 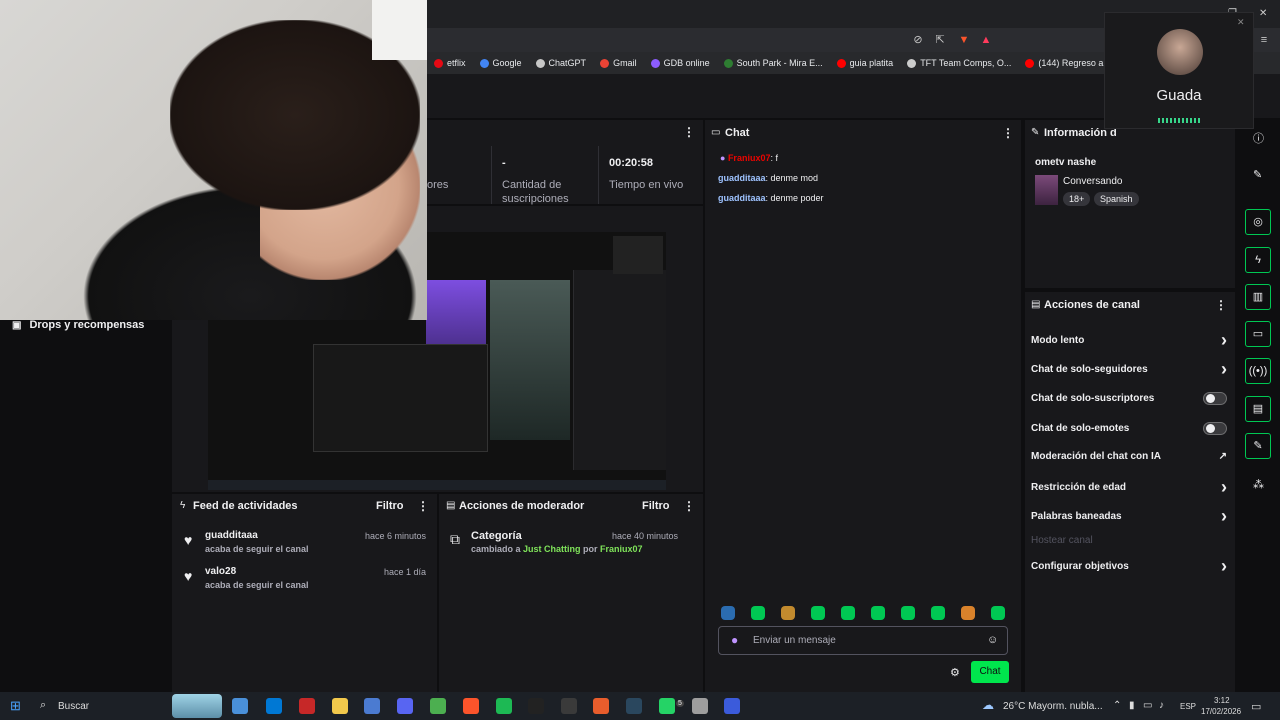 What do you see at coordinates (1132, 705) in the screenshot?
I see `tray-mic-icon: ▮` at bounding box center [1132, 705].